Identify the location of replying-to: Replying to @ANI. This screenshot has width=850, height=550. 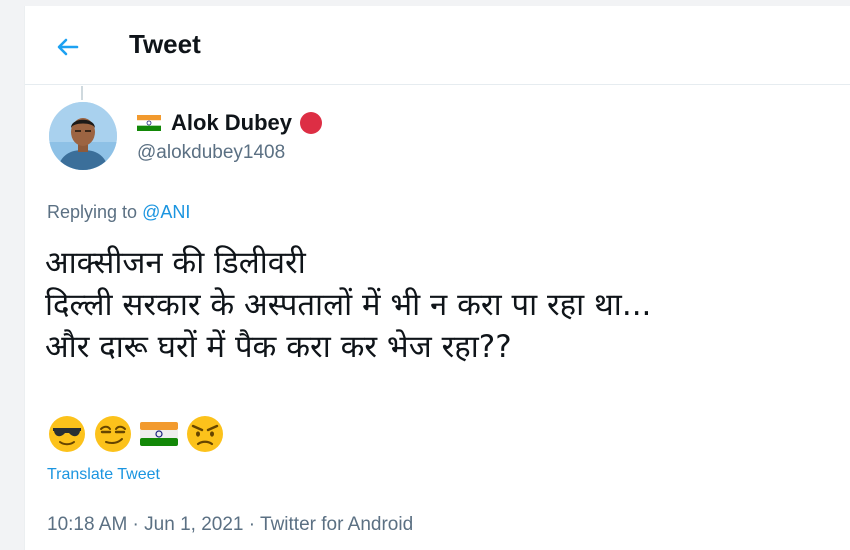
(118, 212).